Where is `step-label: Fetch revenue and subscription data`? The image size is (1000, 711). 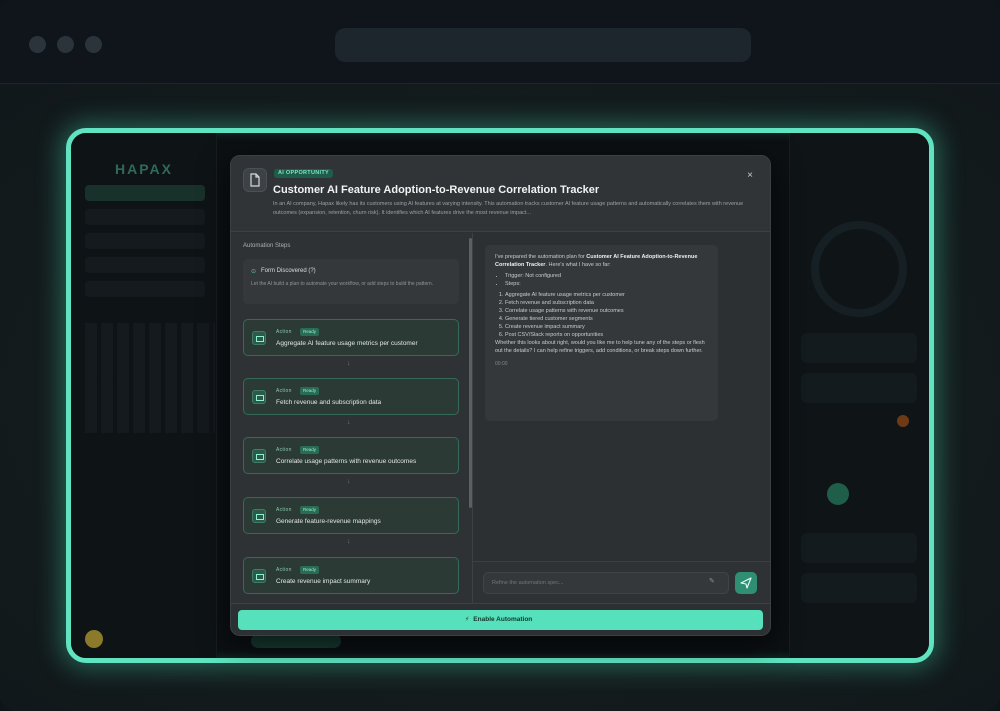 step-label: Fetch revenue and subscription data is located at coordinates (329, 402).